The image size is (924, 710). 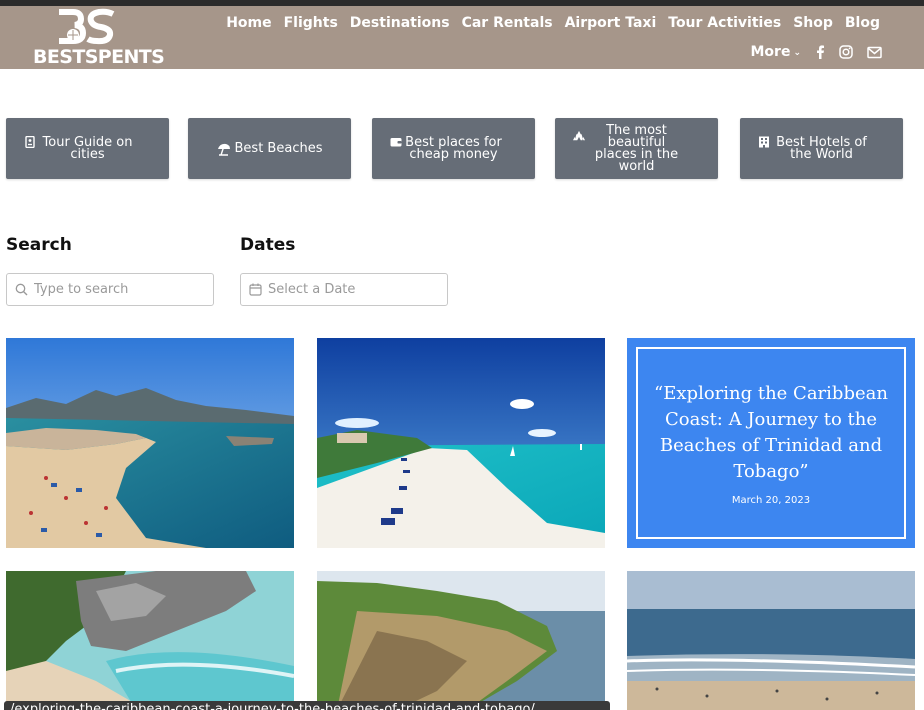 What do you see at coordinates (30, 142) in the screenshot?
I see `guide-icon` at bounding box center [30, 142].